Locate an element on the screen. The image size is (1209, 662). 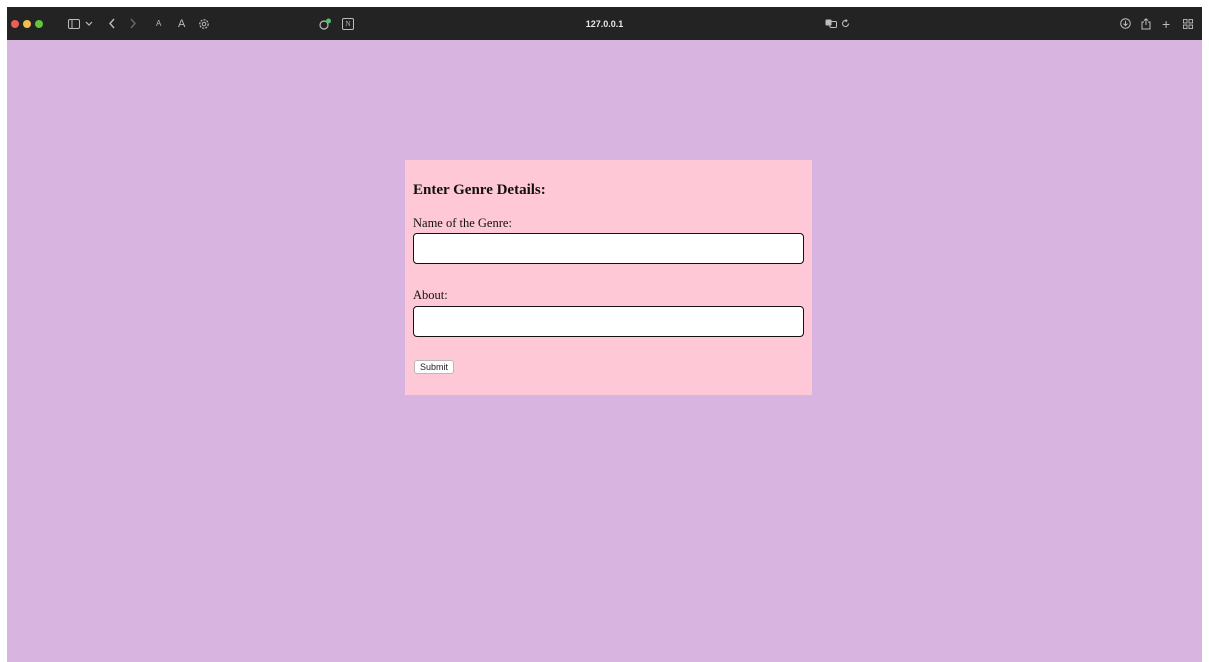
address-bar: 127.0.0.1 is located at coordinates (604, 23).